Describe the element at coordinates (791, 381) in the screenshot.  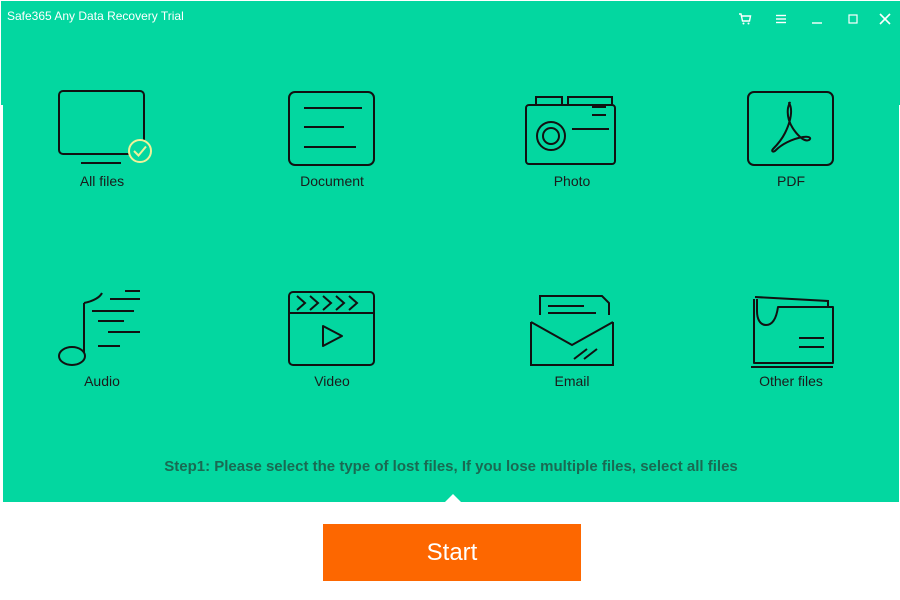
I see `file-type-label: Other files` at that location.